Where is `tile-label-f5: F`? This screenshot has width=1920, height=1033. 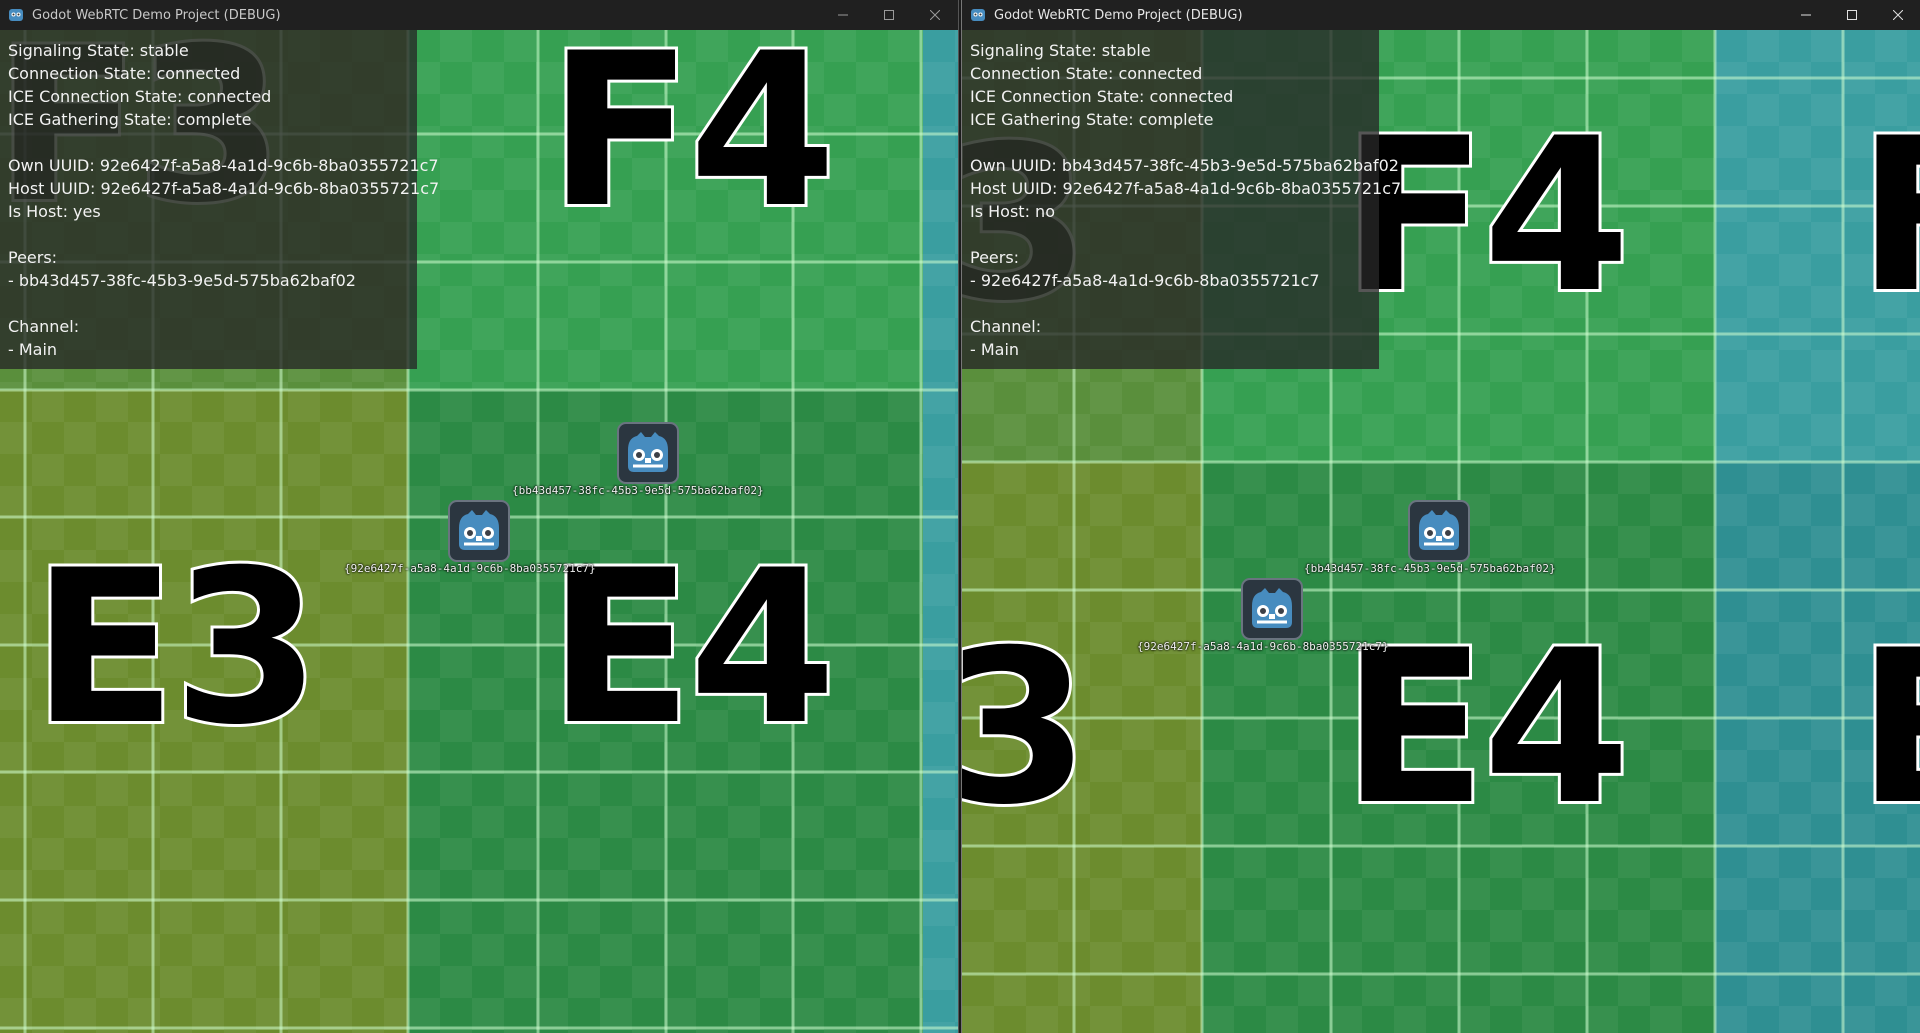
tile-label-f5: F is located at coordinates (1887, 216).